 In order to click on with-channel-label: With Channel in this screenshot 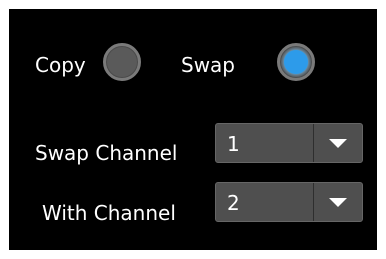, I will do `click(109, 213)`.